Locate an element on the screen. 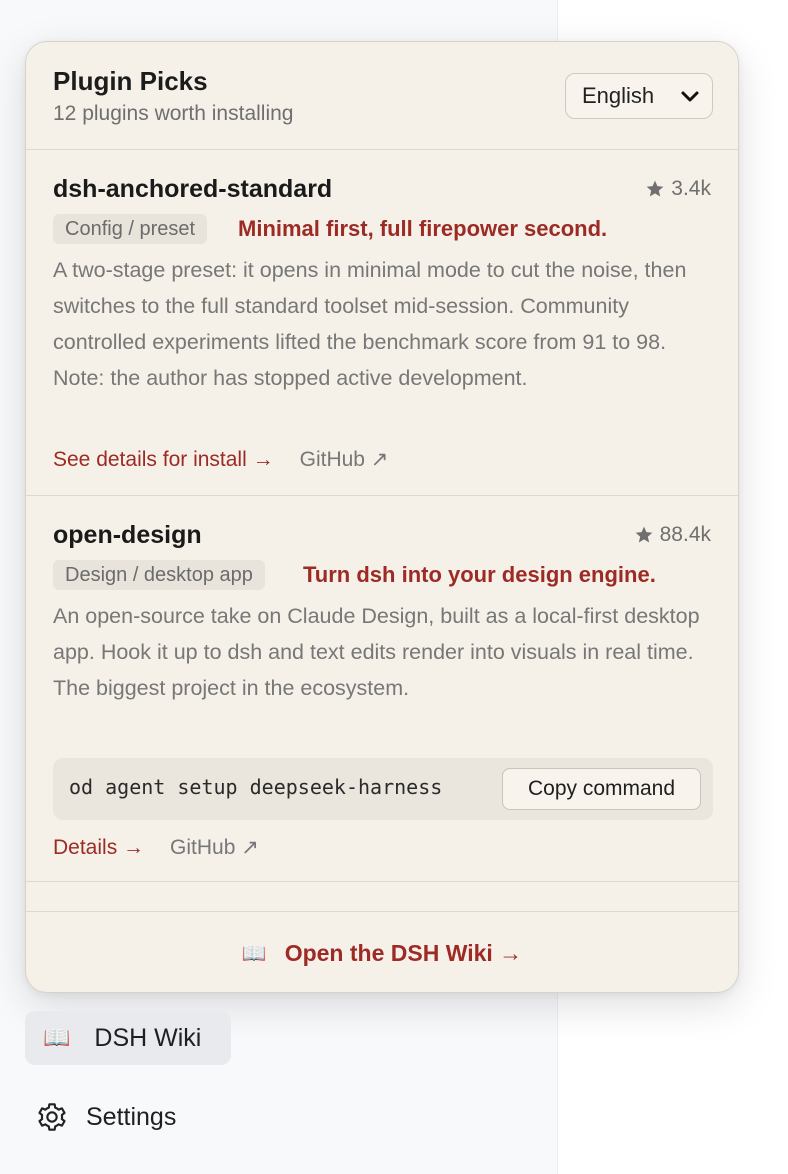 This screenshot has width=788, height=1174. sidebar-item-settings: Settings is located at coordinates (106, 1117).